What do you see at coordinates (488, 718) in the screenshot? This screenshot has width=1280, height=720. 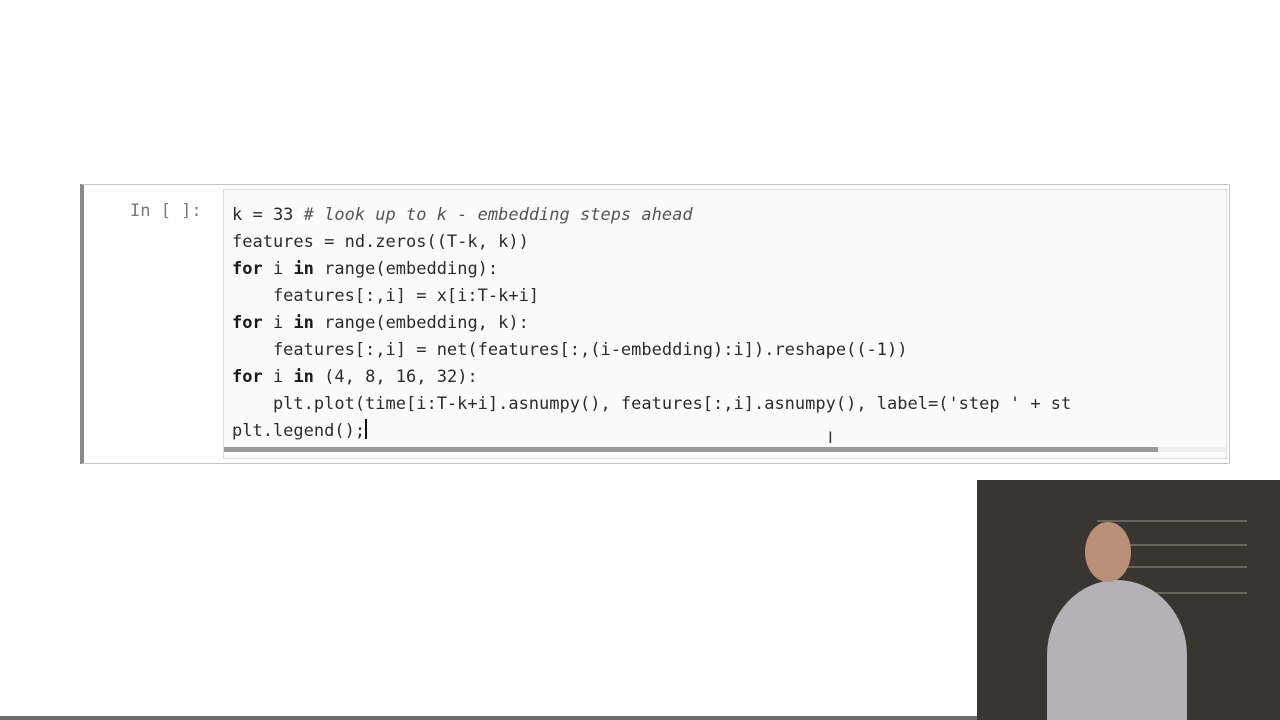 I see `bottom-edge-bar` at bounding box center [488, 718].